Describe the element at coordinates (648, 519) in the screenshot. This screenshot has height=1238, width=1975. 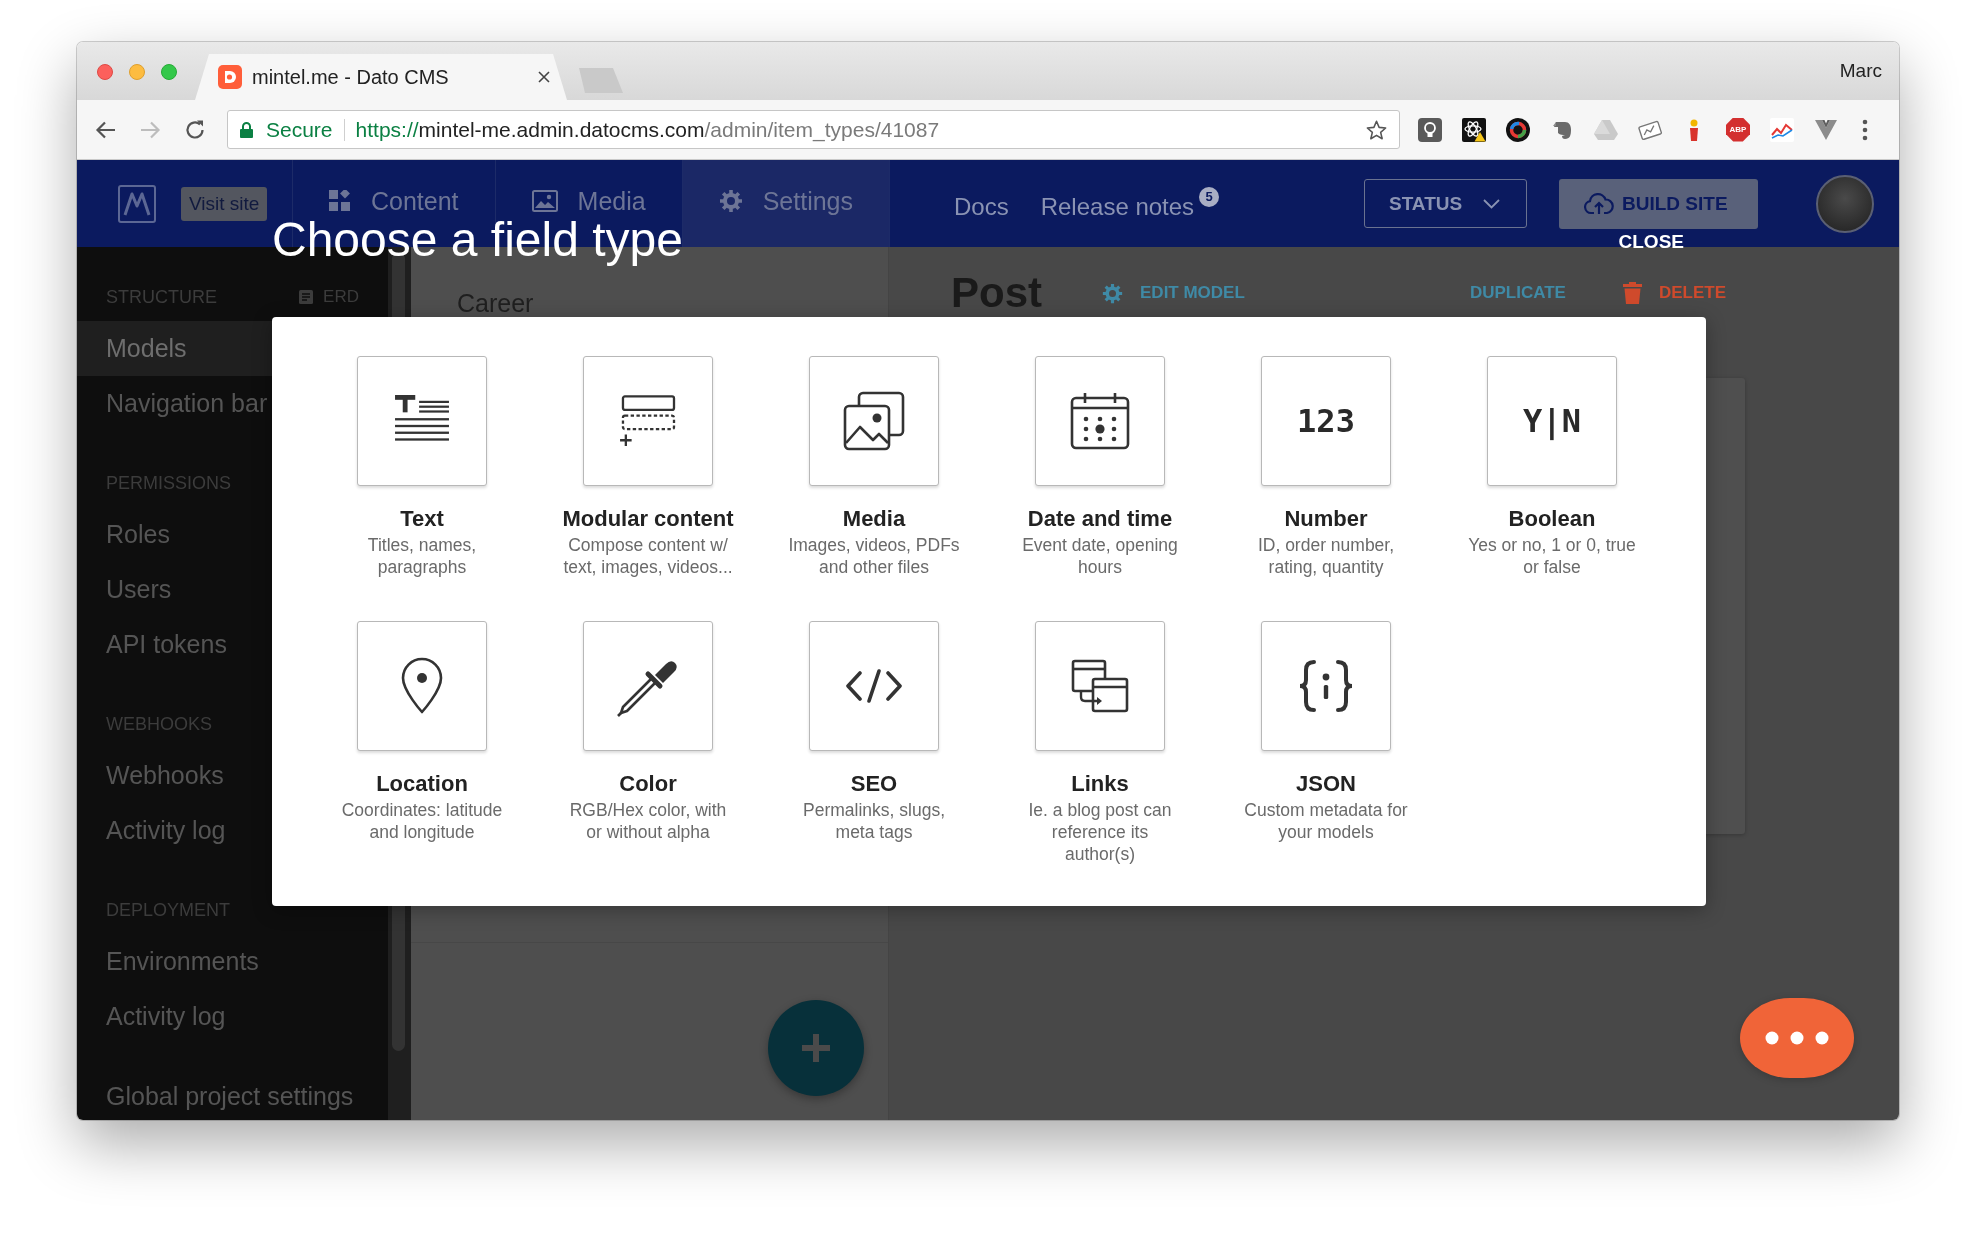
I see `field-type-name: Modular content` at that location.